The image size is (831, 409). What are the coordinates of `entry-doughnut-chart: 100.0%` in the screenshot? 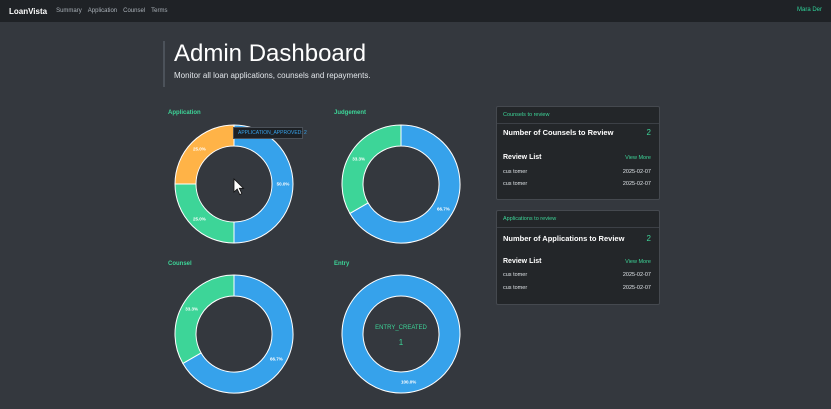 It's located at (401, 334).